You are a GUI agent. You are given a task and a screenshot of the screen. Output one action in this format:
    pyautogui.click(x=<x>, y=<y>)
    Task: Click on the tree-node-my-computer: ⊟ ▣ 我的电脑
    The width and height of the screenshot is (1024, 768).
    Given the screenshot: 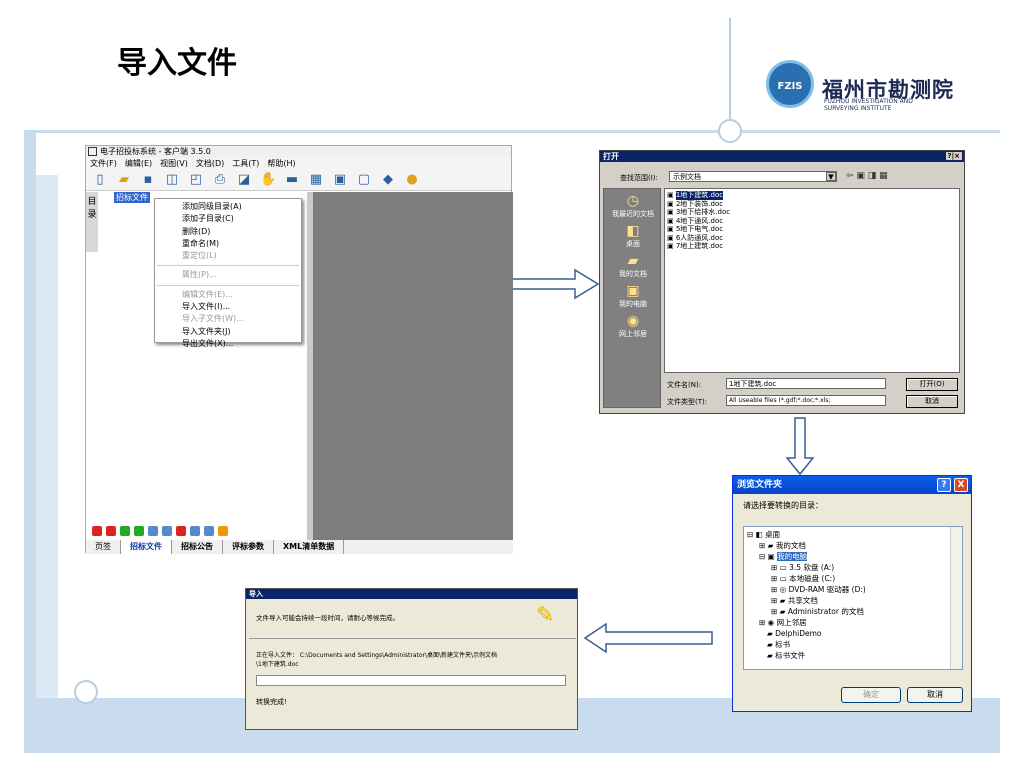 What is the action you would take?
    pyautogui.click(x=854, y=556)
    